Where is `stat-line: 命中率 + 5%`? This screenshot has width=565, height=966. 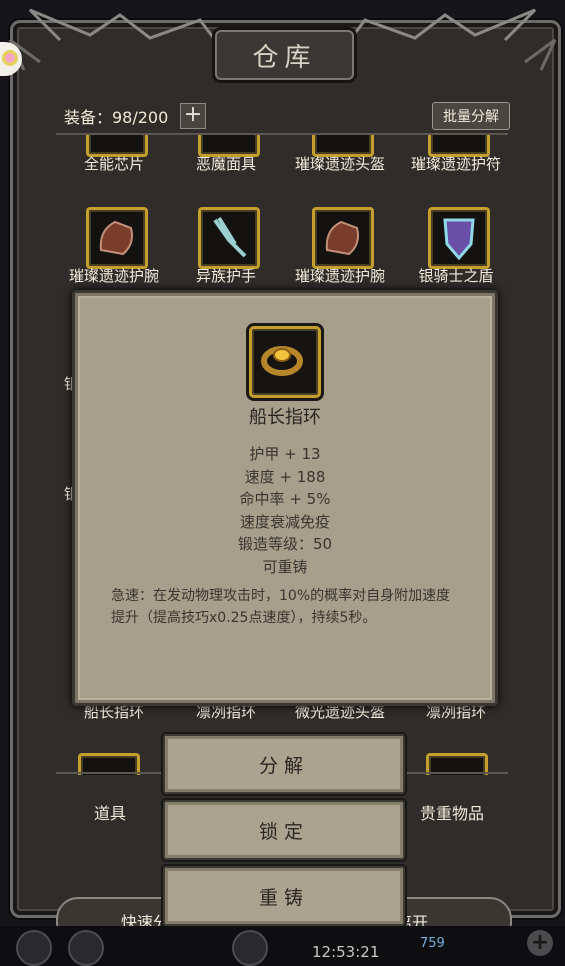
stat-line: 命中率 + 5% is located at coordinates (285, 499).